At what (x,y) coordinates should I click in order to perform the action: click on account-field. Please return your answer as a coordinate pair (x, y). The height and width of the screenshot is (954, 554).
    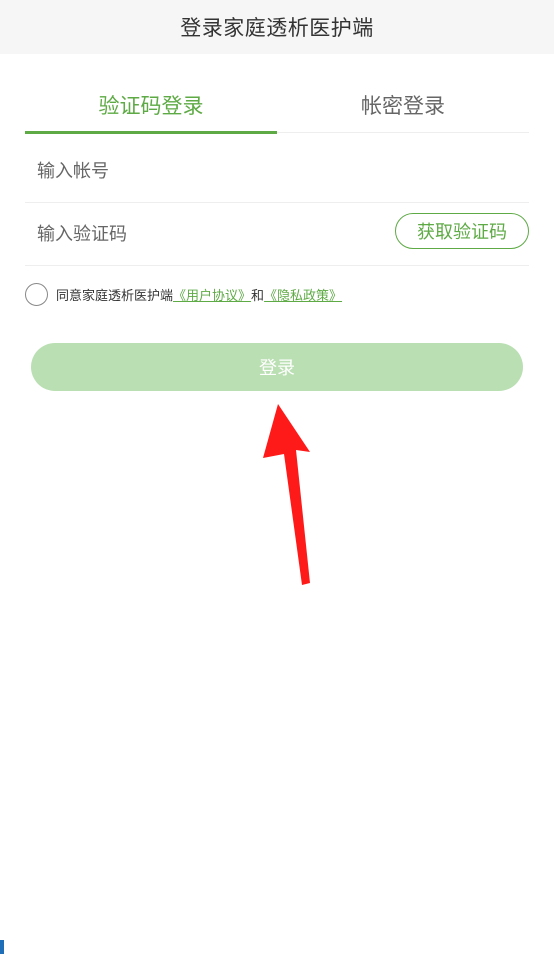
    Looking at the image, I should click on (277, 171).